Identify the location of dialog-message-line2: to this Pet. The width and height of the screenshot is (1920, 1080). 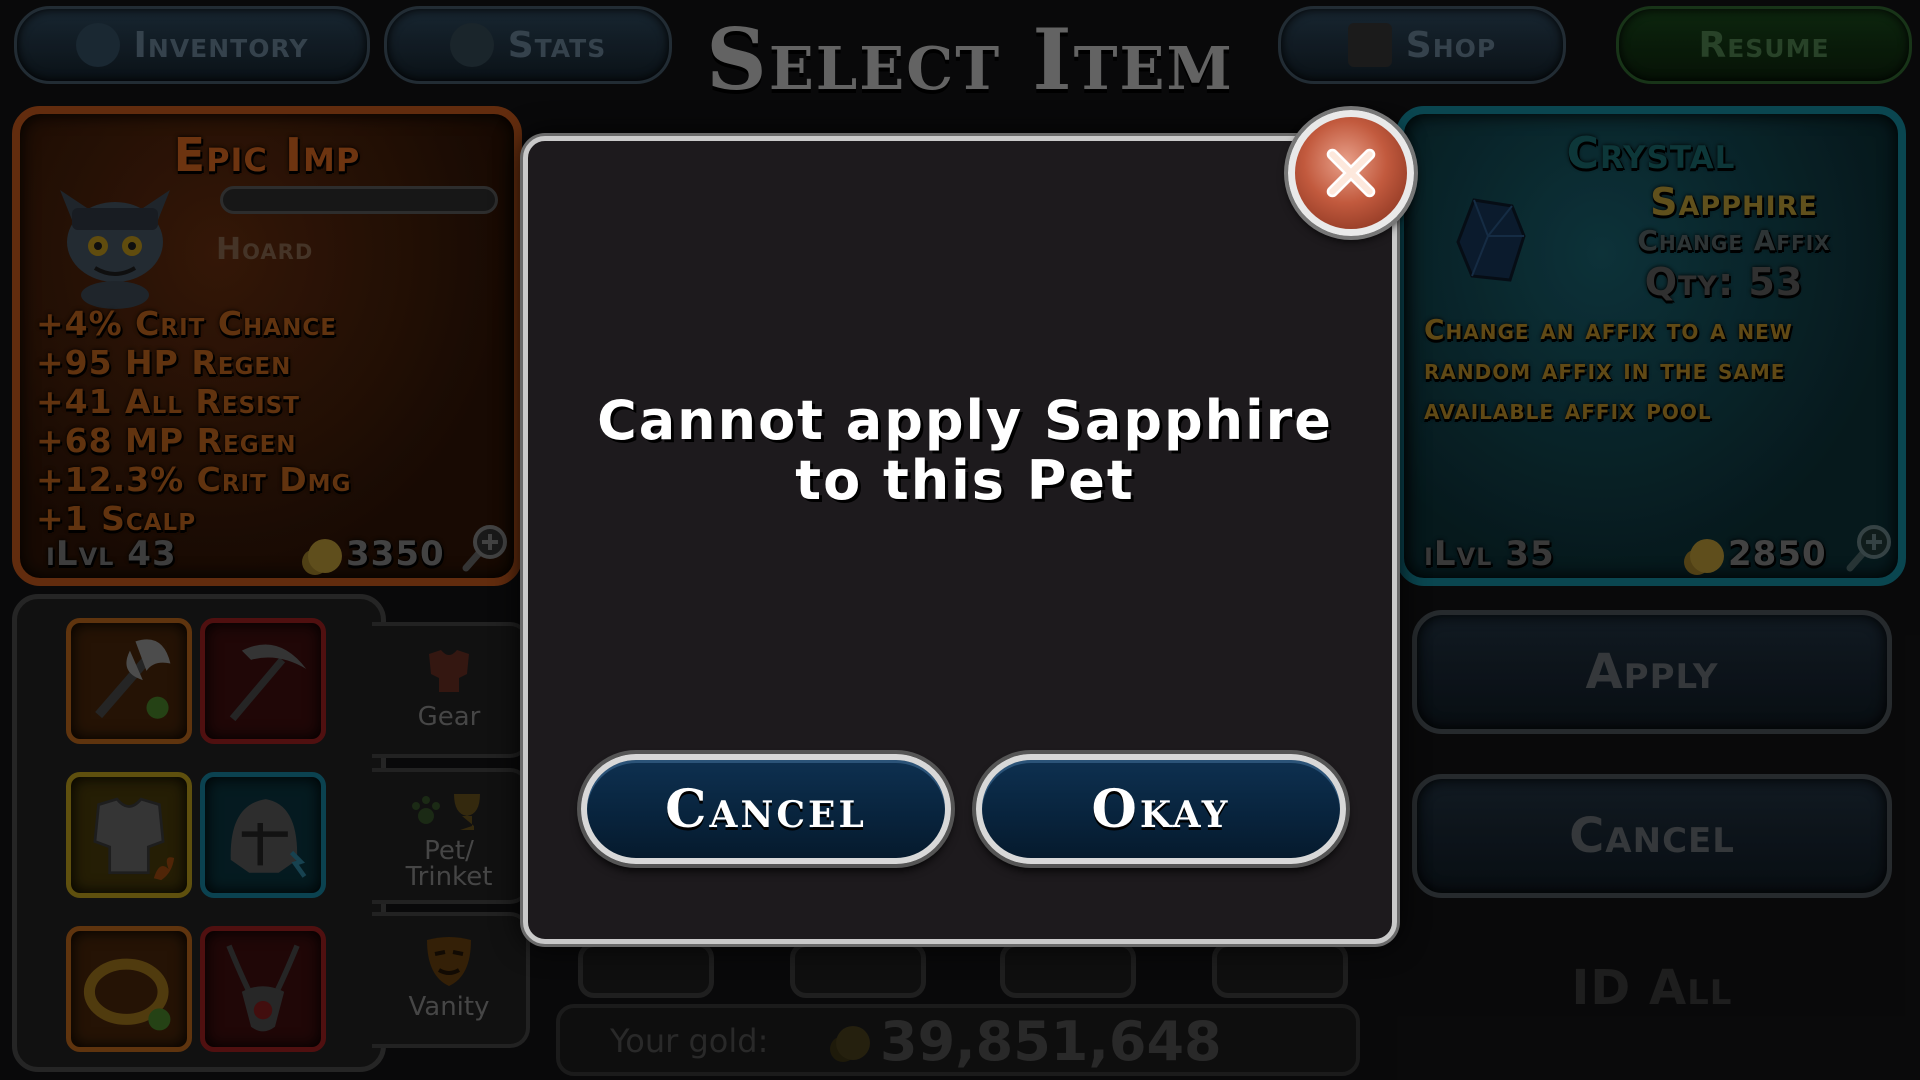
(965, 480).